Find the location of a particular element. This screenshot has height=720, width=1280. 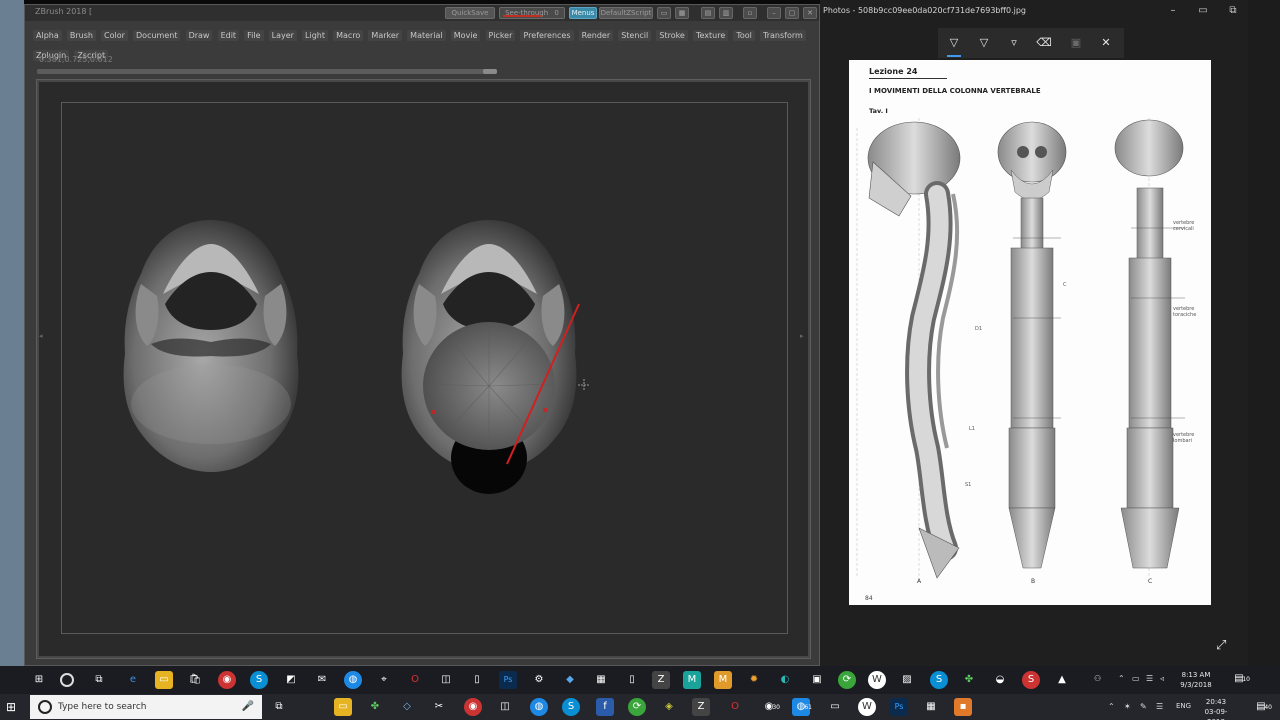

ballpoint-pen-icon: ▽ is located at coordinates (954, 46).